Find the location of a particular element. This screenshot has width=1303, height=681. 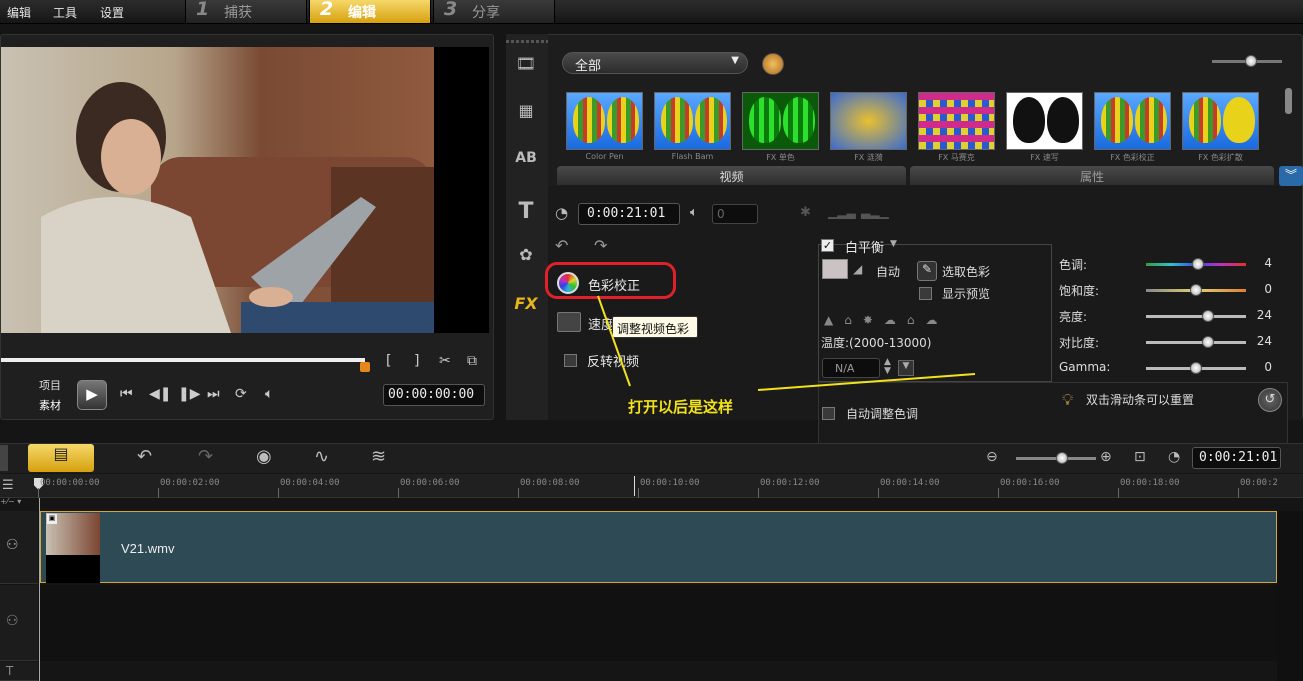

mark-out-icon: ] is located at coordinates (416, 361).